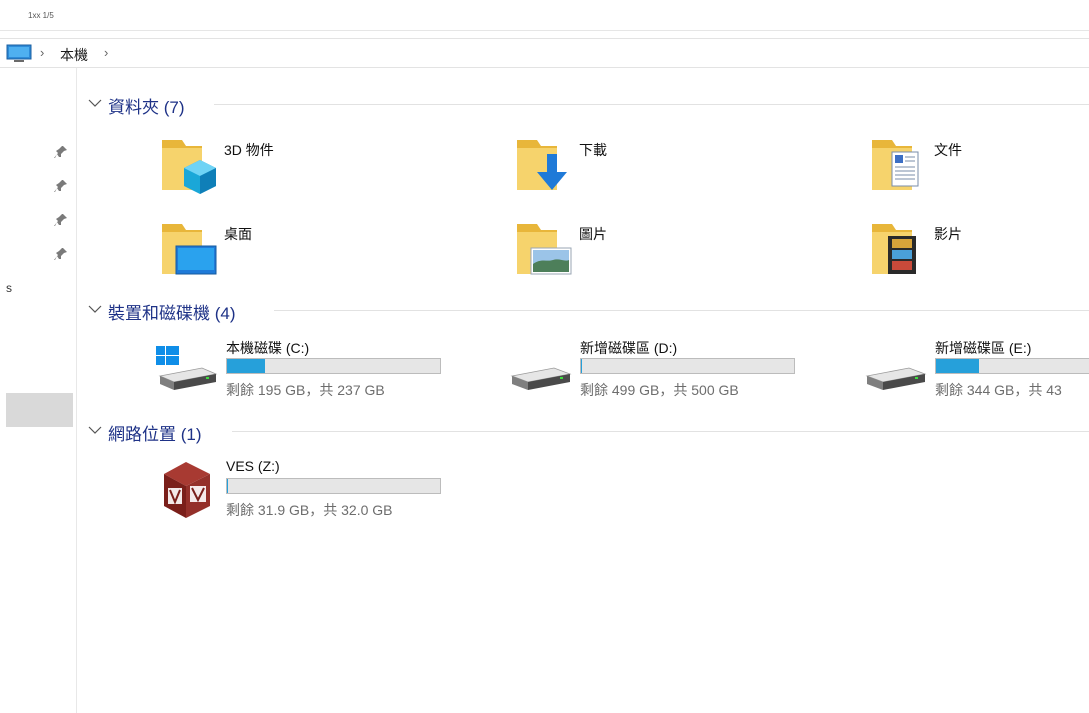 This screenshot has height=713, width=1089. I want to click on breadcrumb-chevron-icon: ›, so click(106, 52).